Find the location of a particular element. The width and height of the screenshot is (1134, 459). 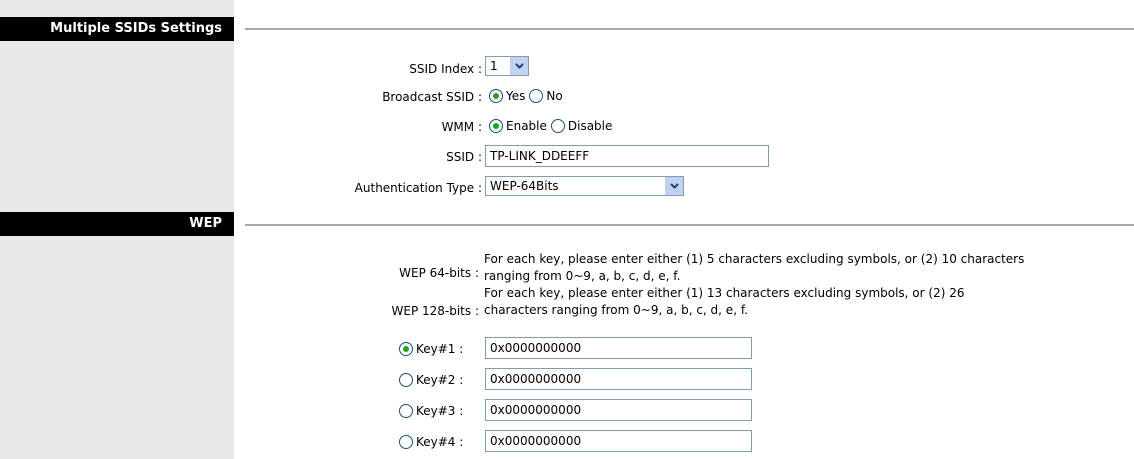

ssid-index-value: 1 is located at coordinates (494, 66).